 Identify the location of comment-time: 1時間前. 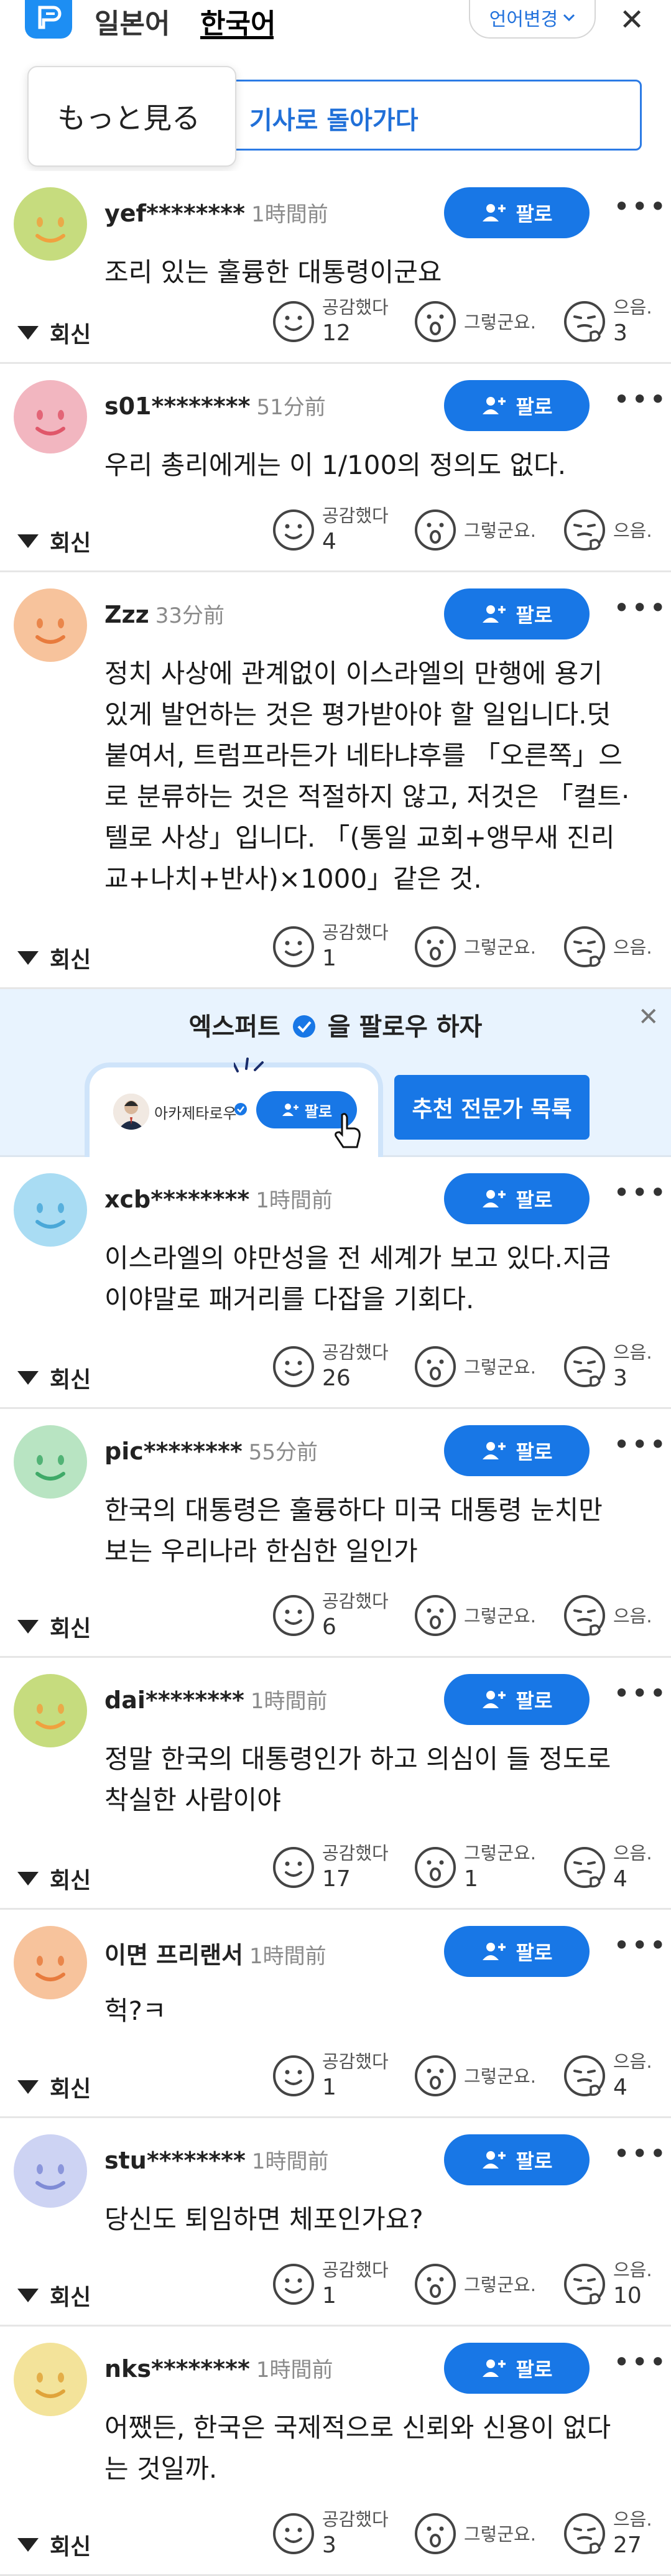
(294, 1200).